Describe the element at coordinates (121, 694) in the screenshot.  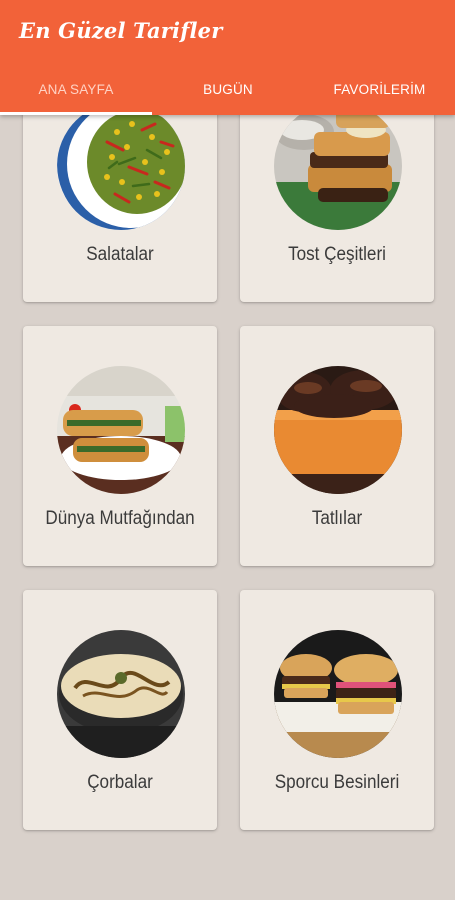
I see `soup-image` at that location.